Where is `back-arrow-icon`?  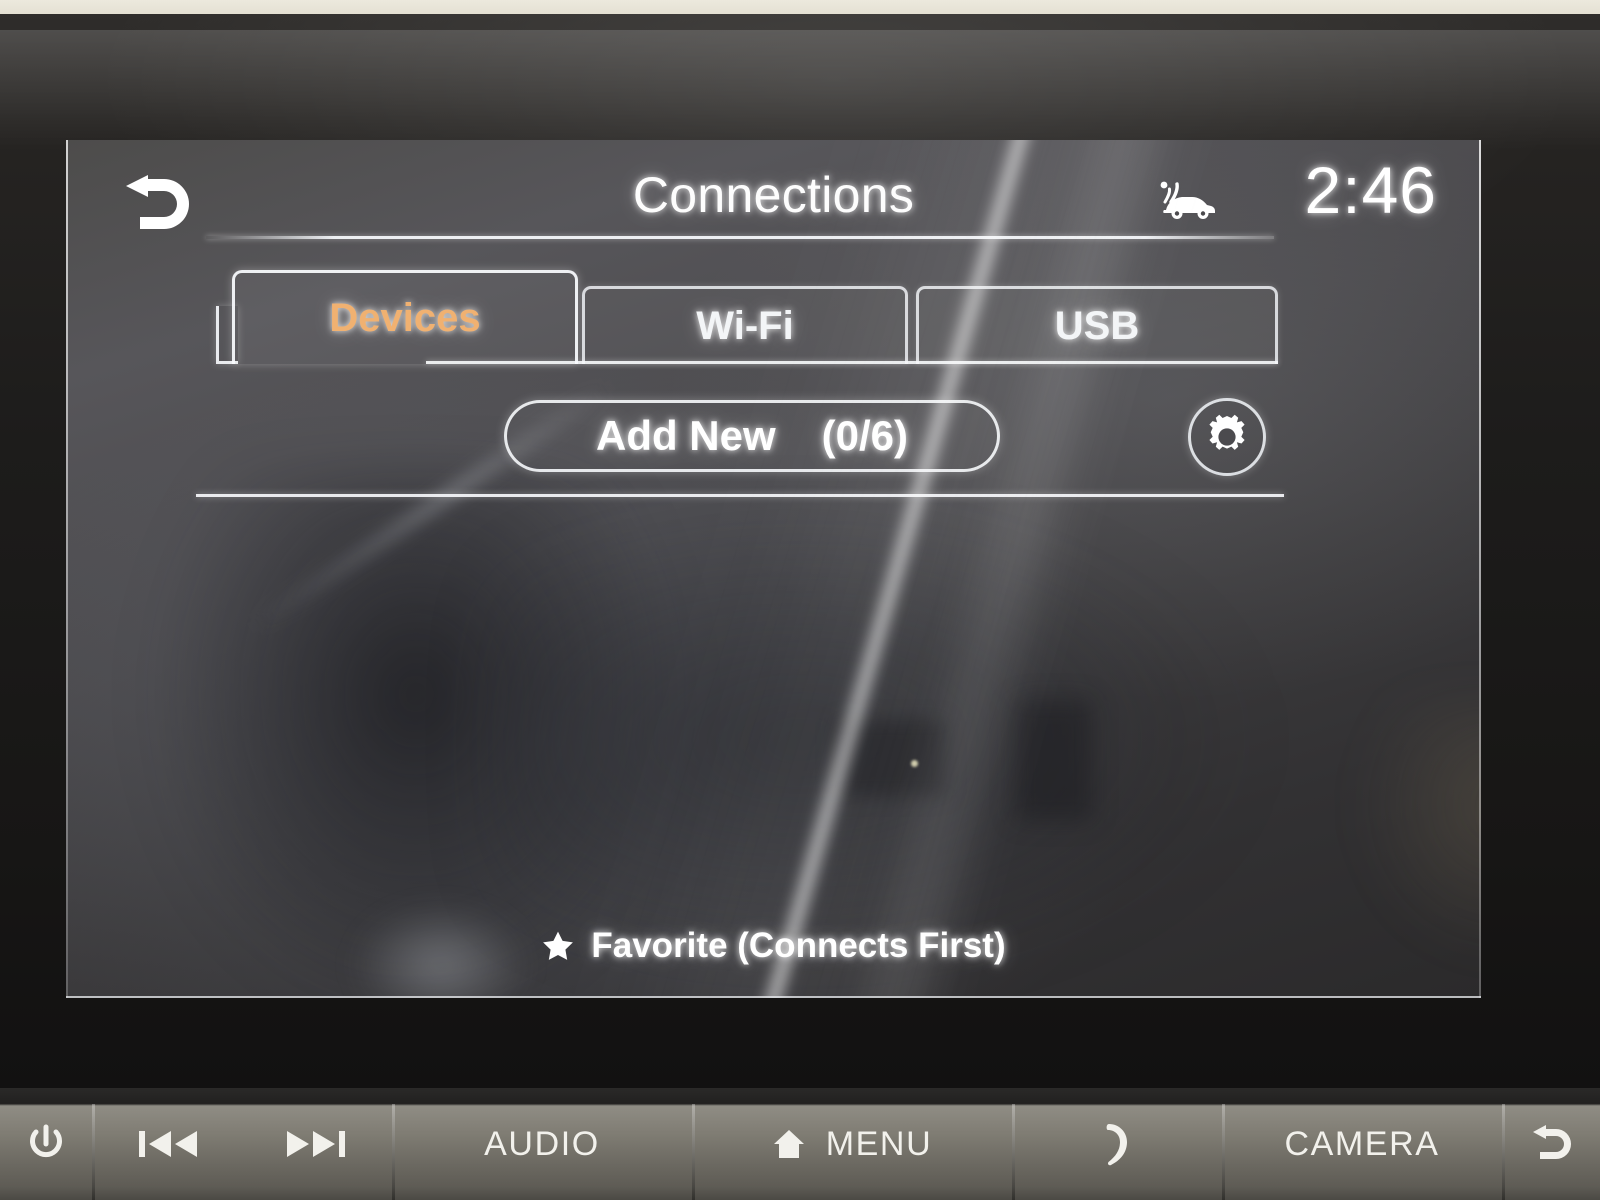 back-arrow-icon is located at coordinates (1551, 1144).